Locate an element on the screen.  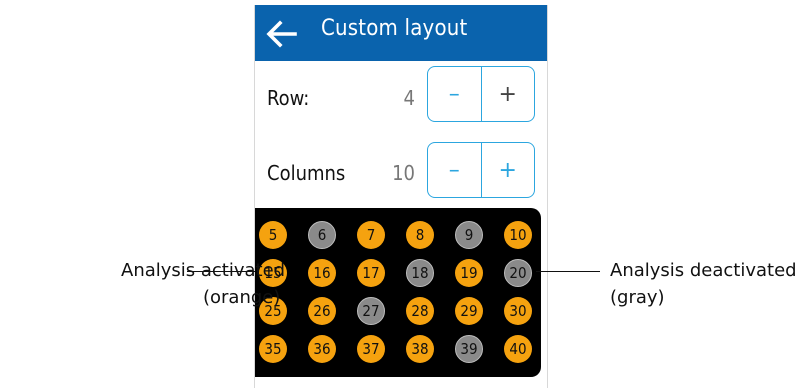
analysis-cell-20: 20 is located at coordinates (518, 273).